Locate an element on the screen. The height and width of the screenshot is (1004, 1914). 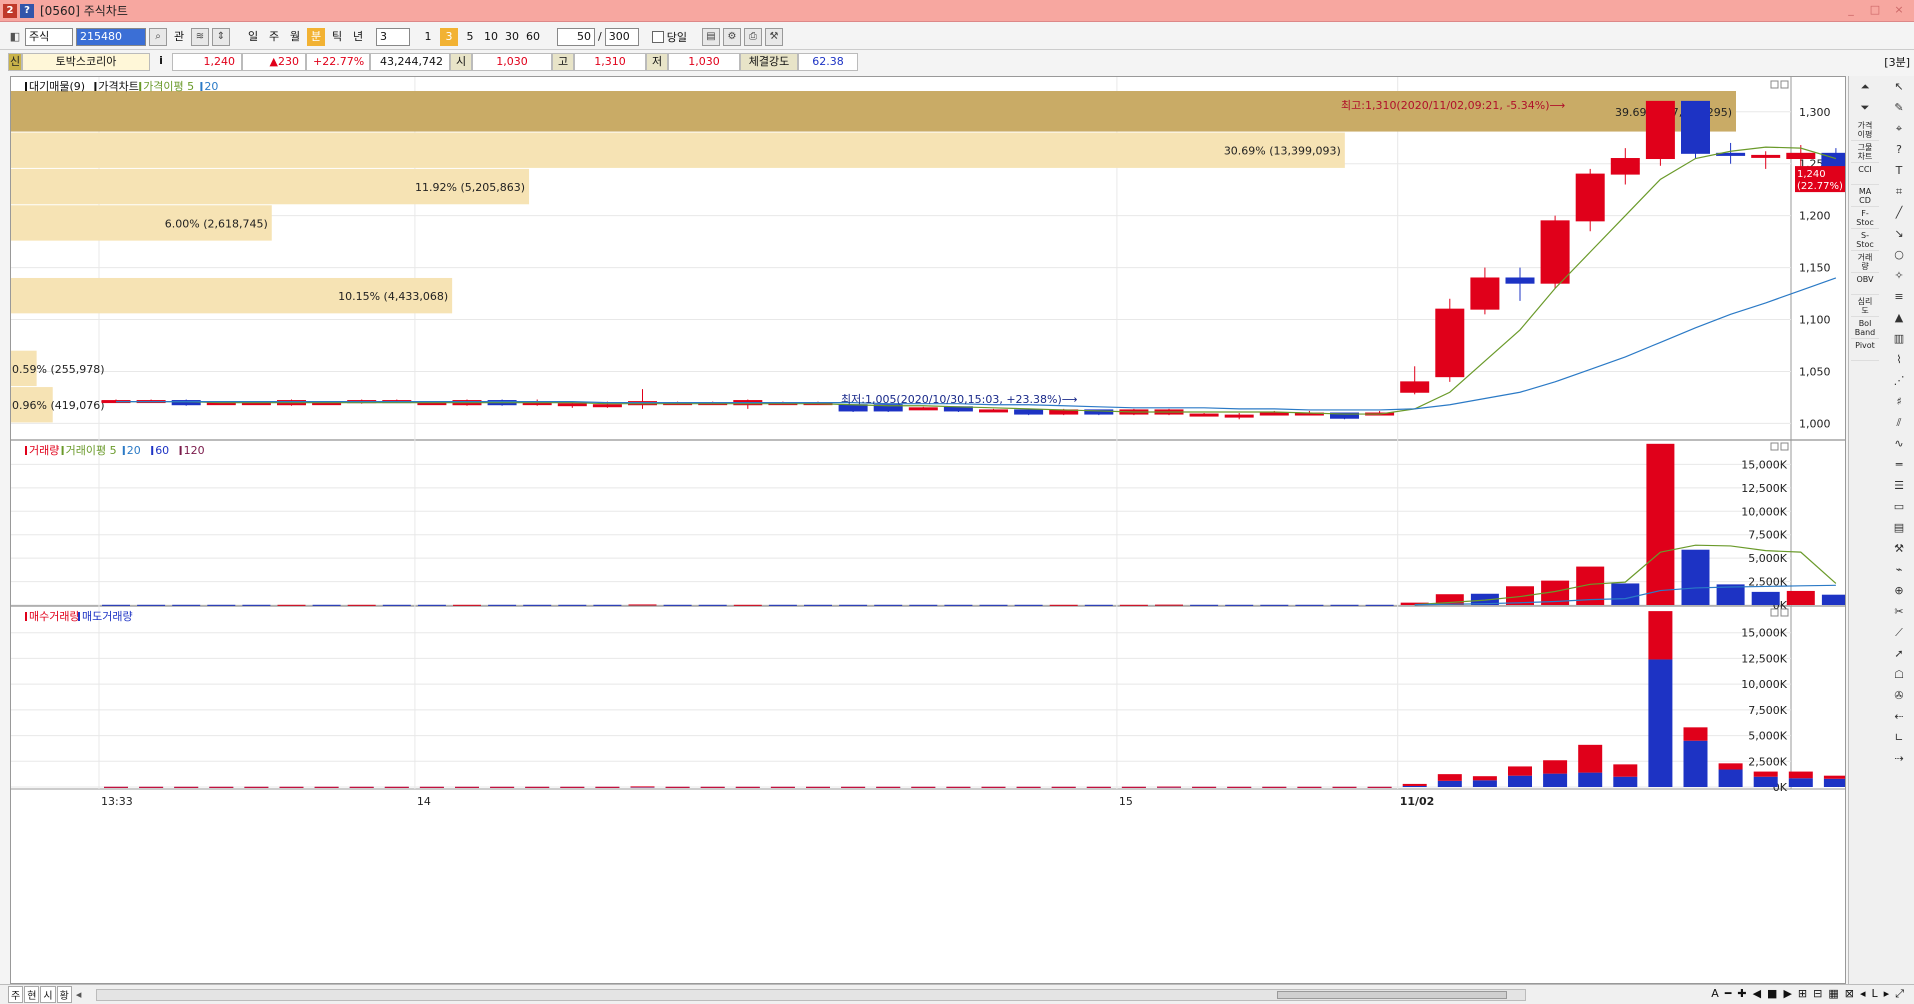
indicator-button: 그물 차트 is located at coordinates (1865, 152).